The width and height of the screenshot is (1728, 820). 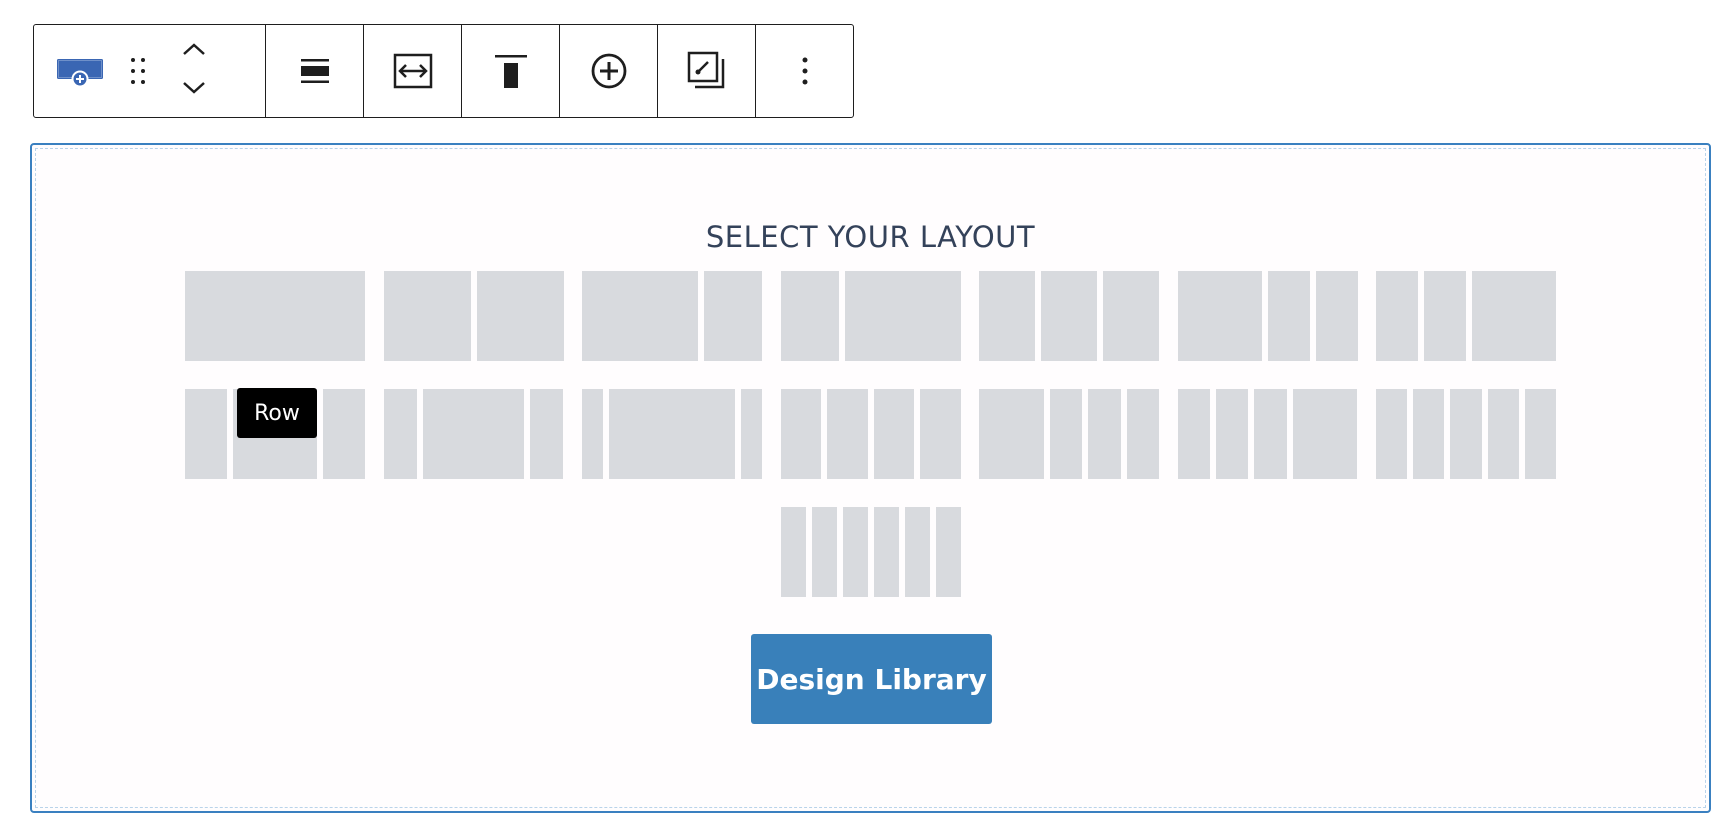 What do you see at coordinates (870, 237) in the screenshot?
I see `layout-picker-title: SELECT YOUR LAYOUT` at bounding box center [870, 237].